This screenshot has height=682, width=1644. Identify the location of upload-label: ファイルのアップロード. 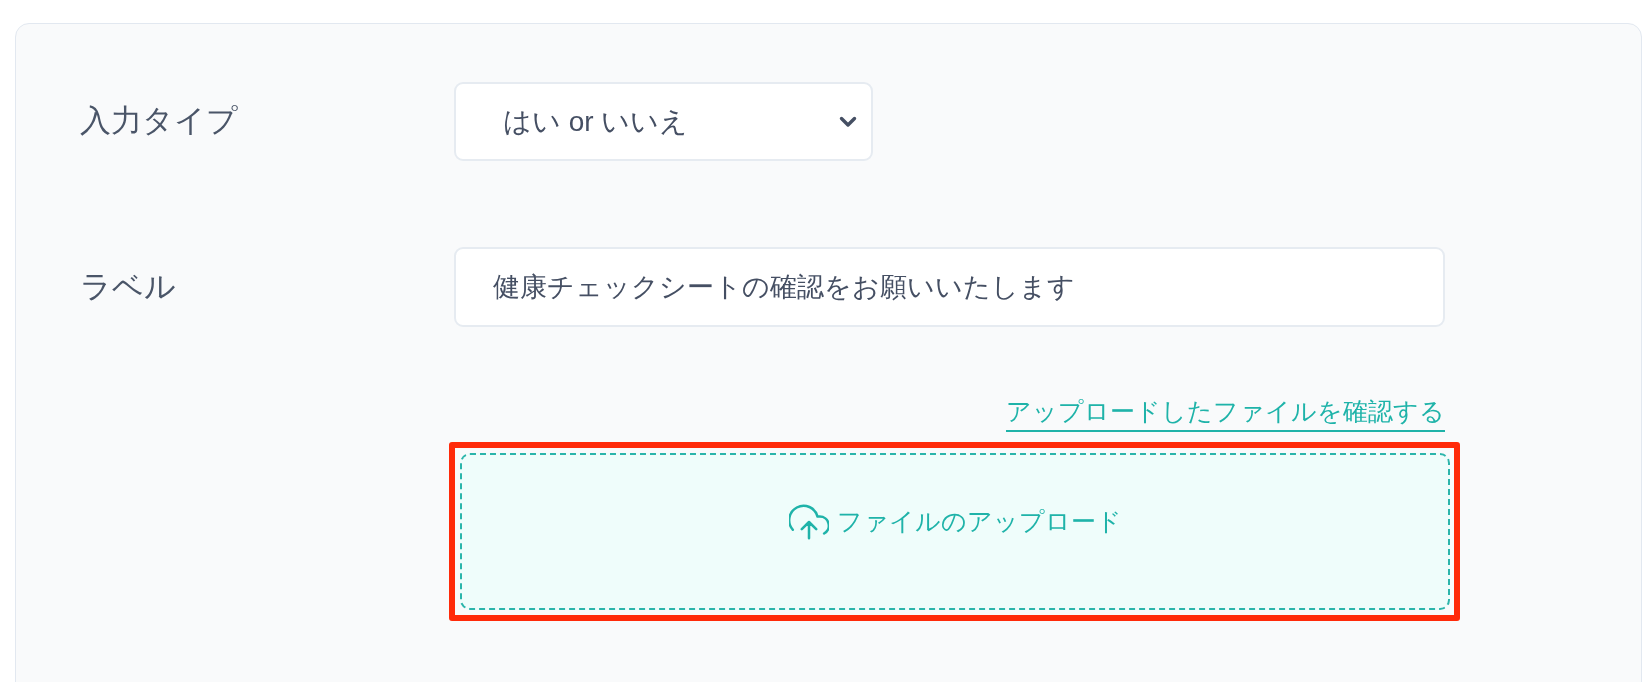
(979, 521).